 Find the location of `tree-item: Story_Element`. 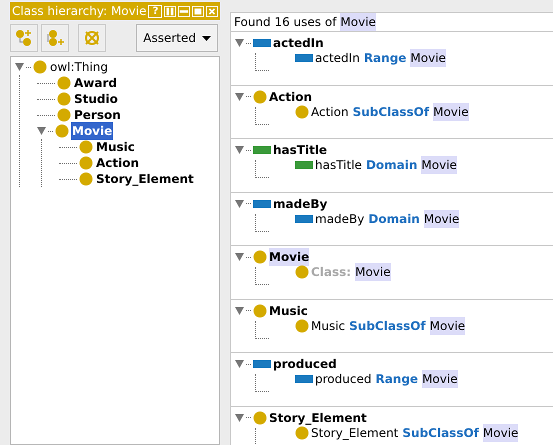

tree-item: Story_Element is located at coordinates (145, 179).